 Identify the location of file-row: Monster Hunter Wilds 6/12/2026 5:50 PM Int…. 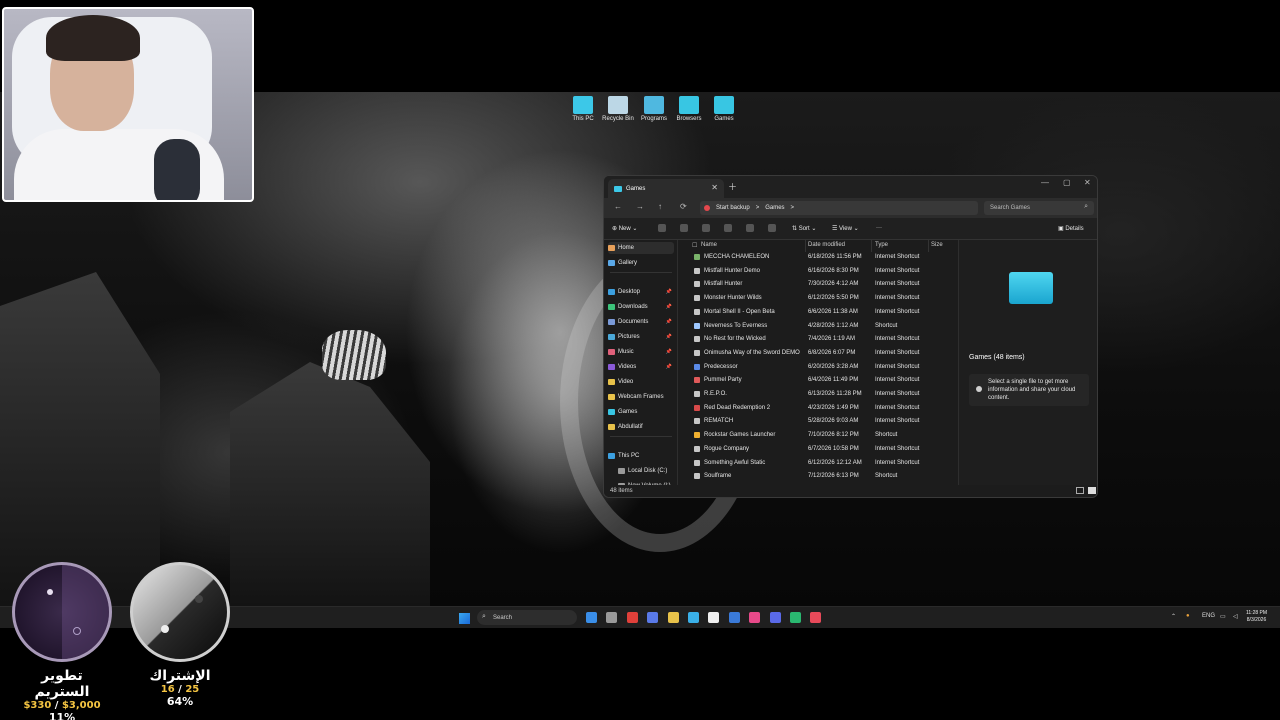
(823, 298).